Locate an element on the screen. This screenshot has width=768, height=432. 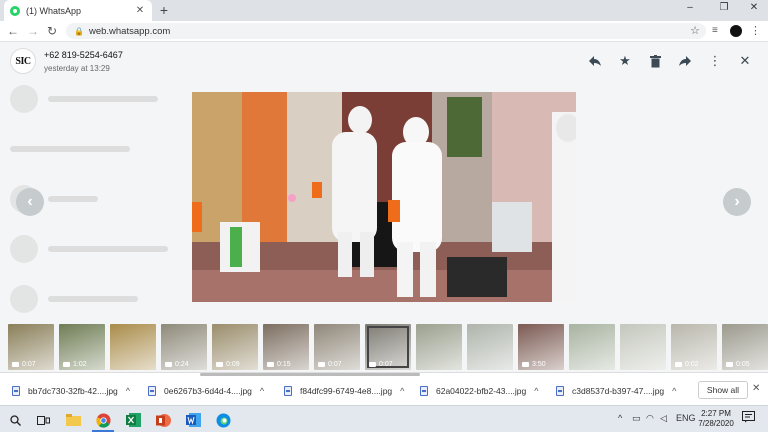
thumbnail: 0:09 is located at coordinates (235, 347).